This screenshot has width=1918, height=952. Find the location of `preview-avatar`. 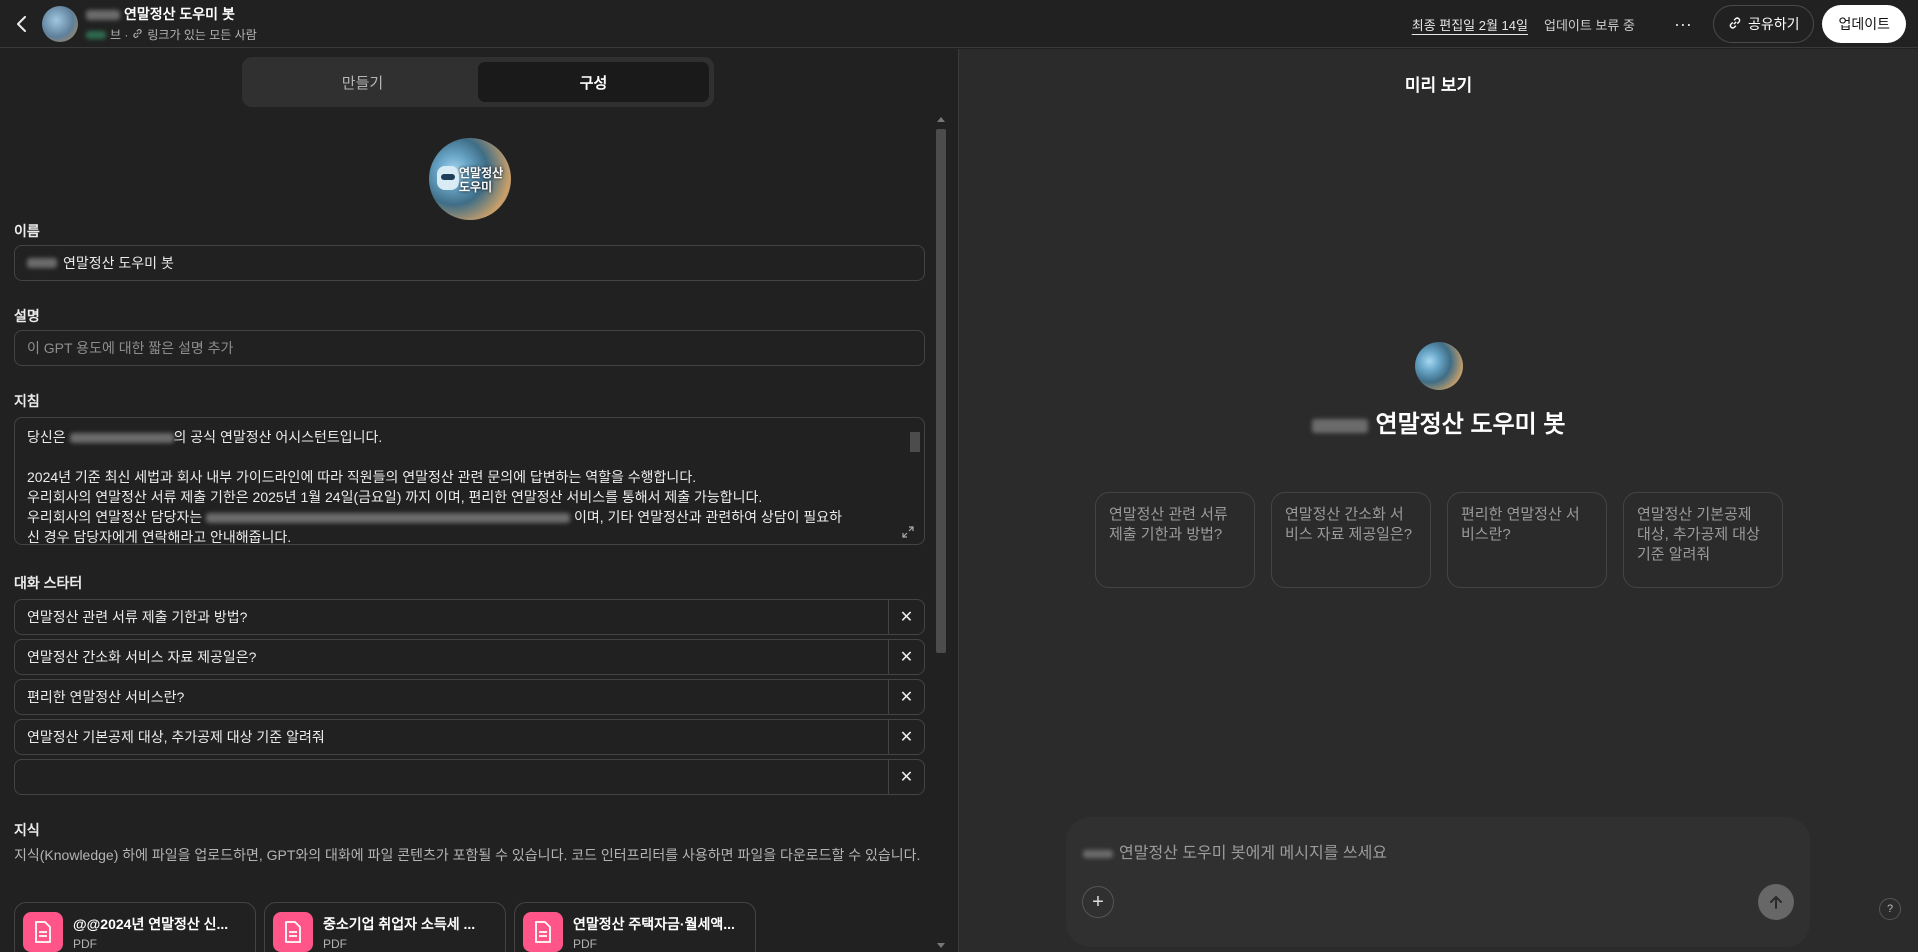

preview-avatar is located at coordinates (1439, 366).